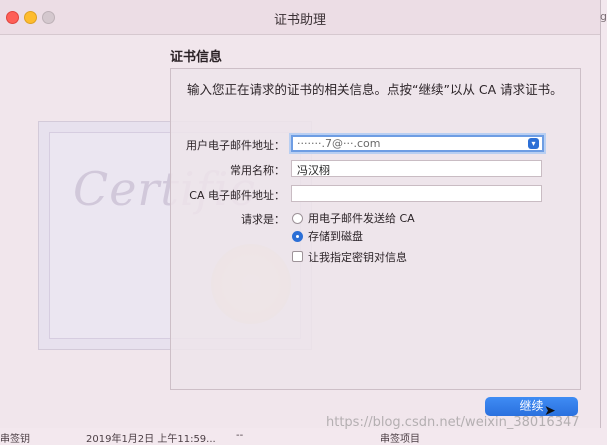 This screenshot has width=607, height=445. What do you see at coordinates (357, 257) in the screenshot?
I see `specify-keypair-label: 让我指定密钥对信息` at bounding box center [357, 257].